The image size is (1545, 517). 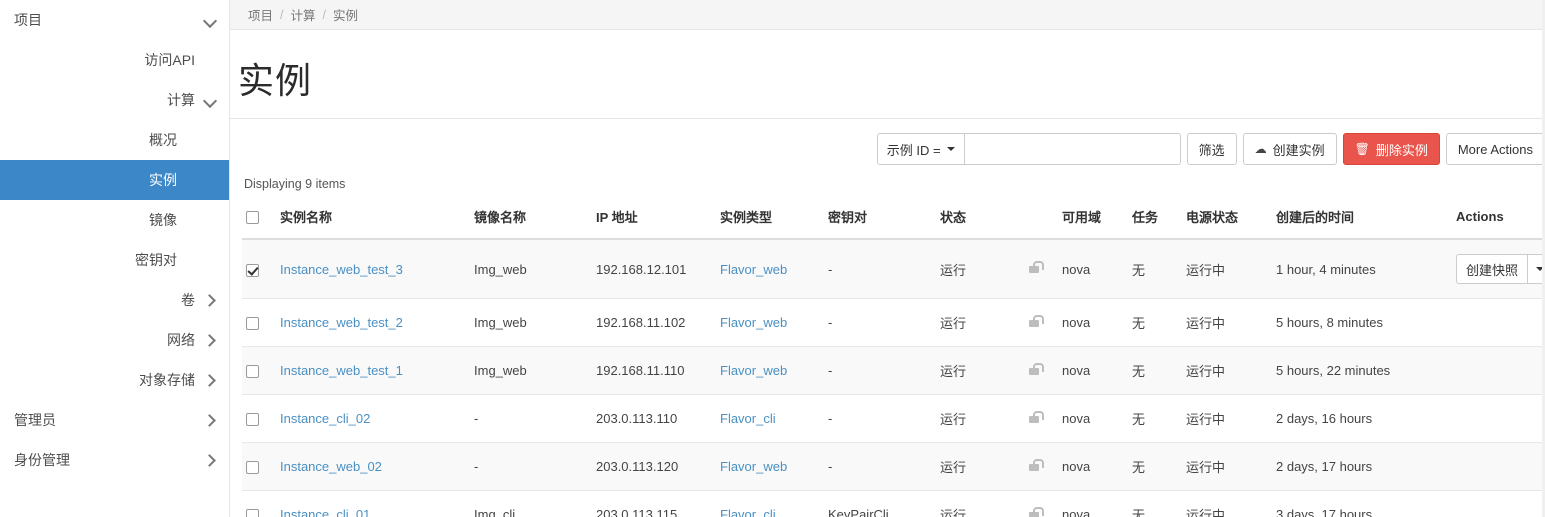 What do you see at coordinates (114, 140) in the screenshot?
I see `sidebar-item-3: 概况` at bounding box center [114, 140].